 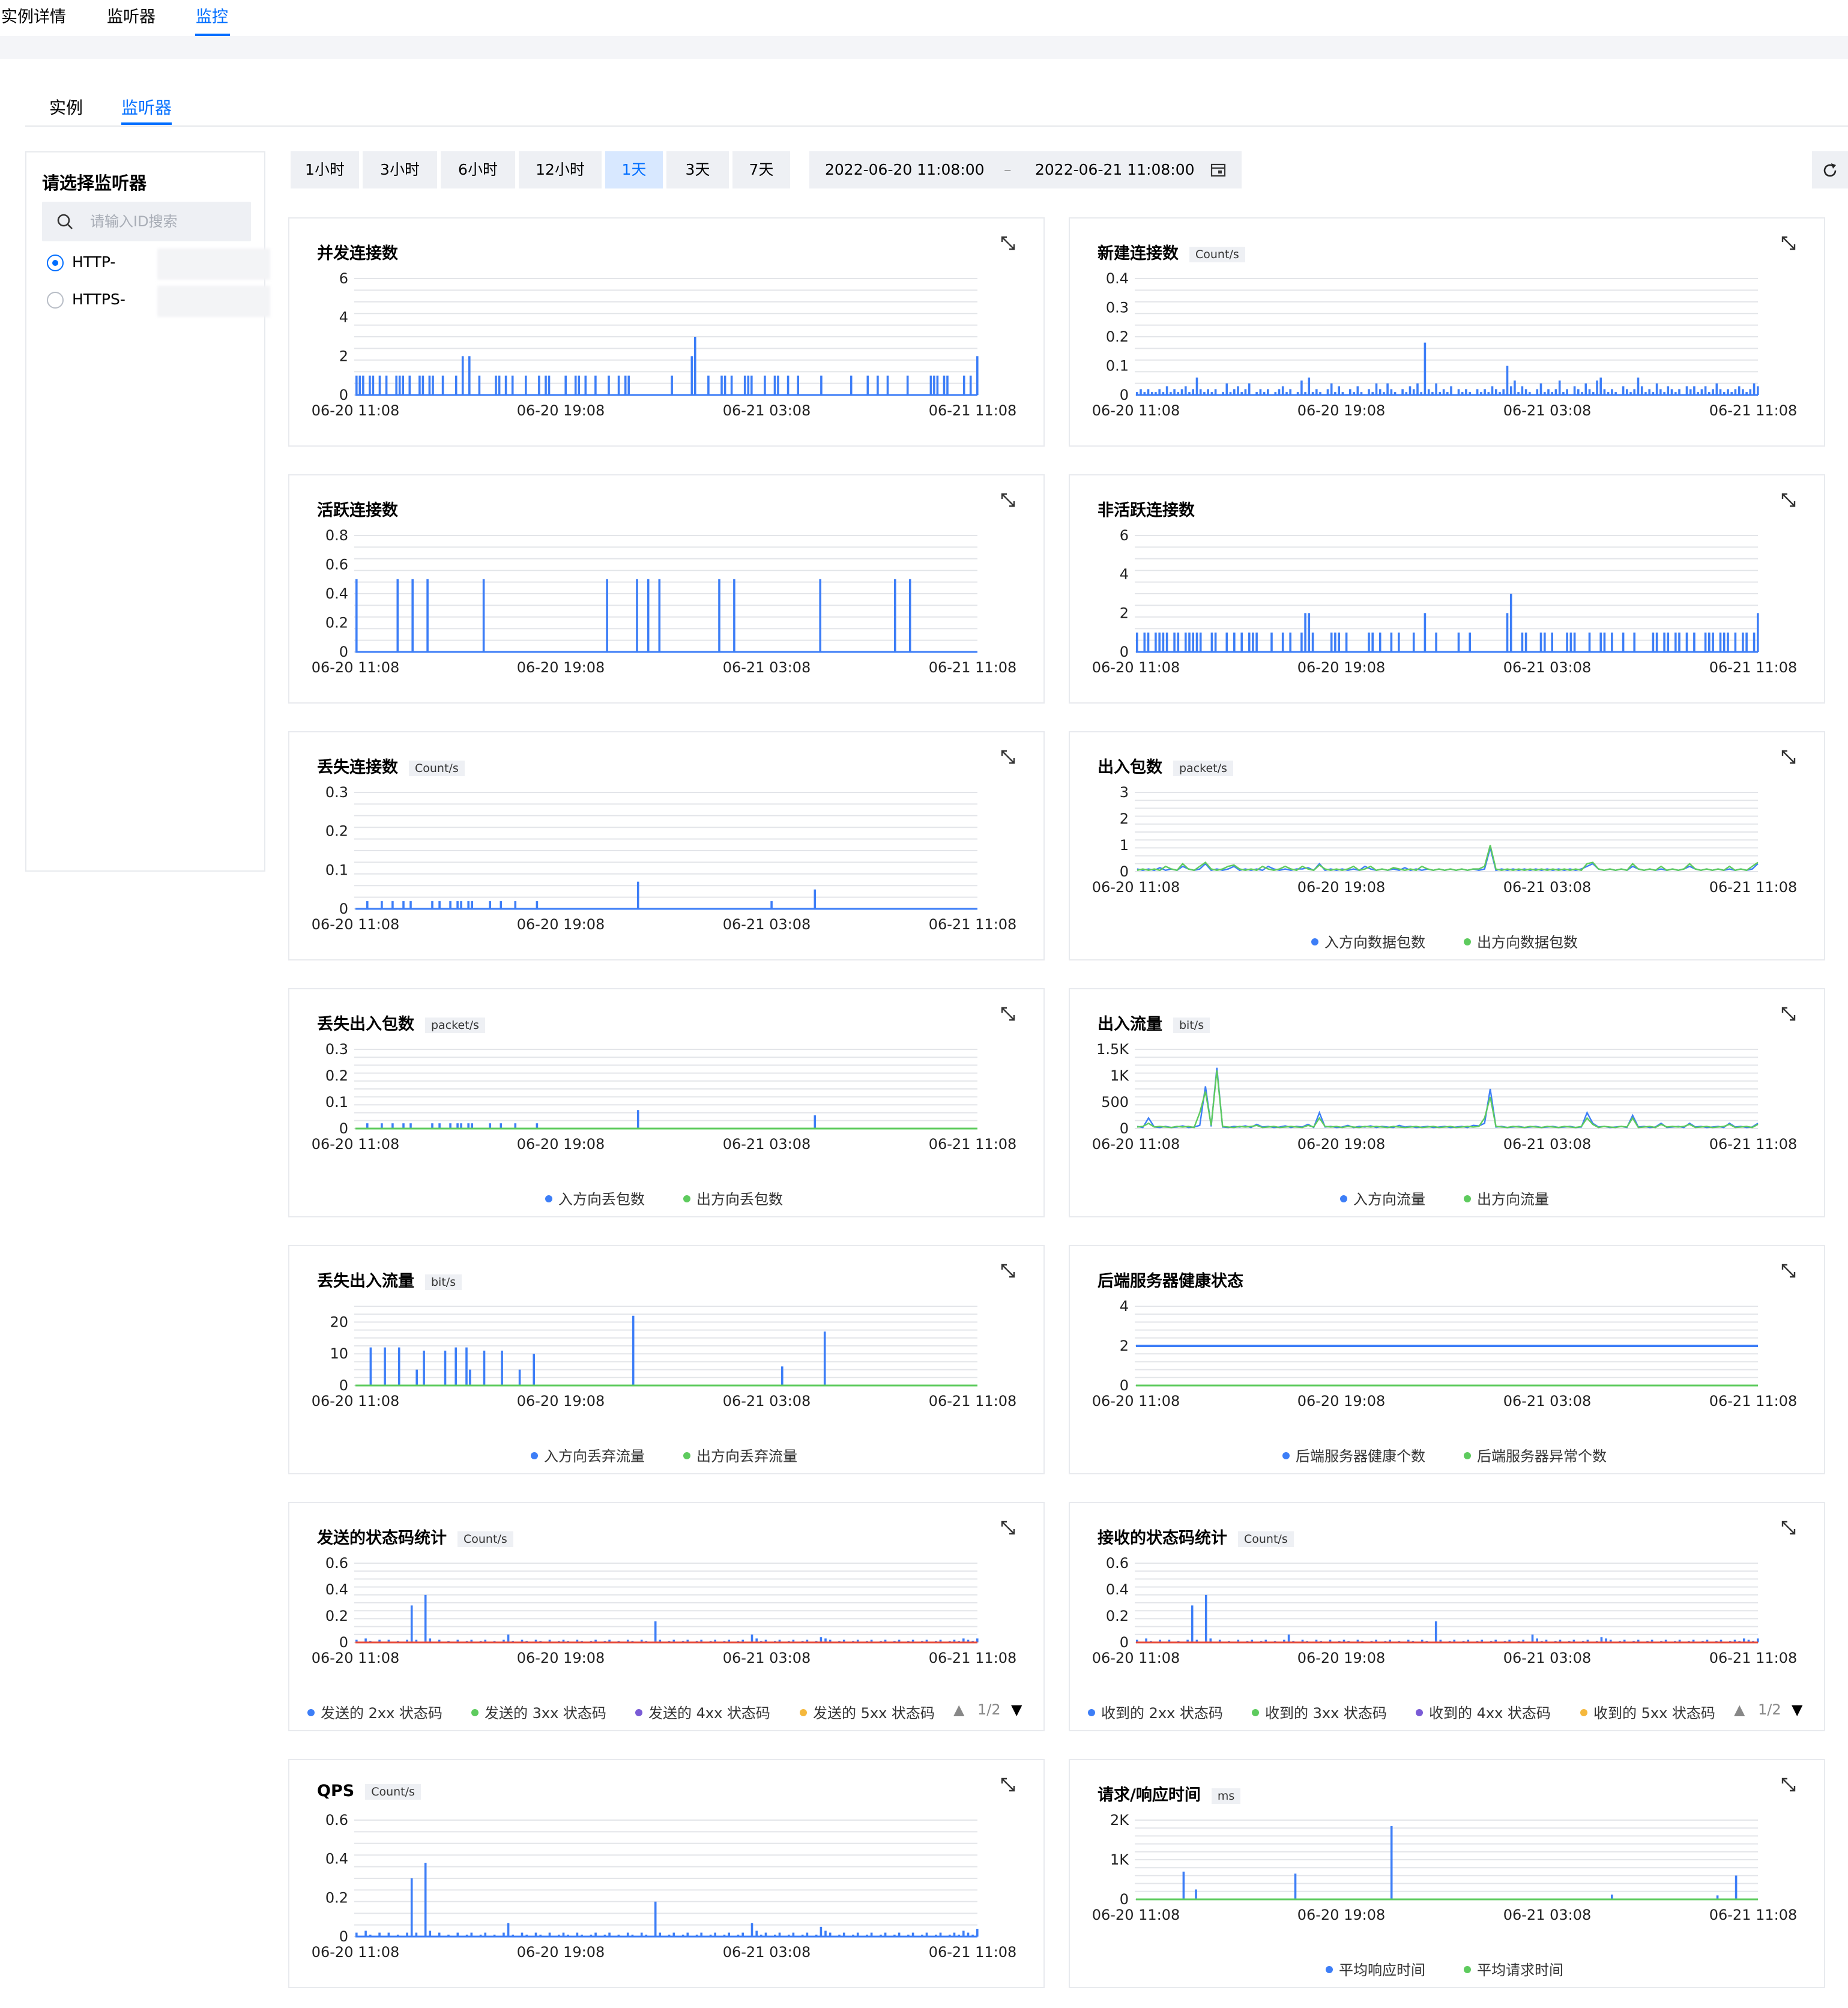 I want to click on legend-item: 发送的 5xx 状态码, so click(x=867, y=1711).